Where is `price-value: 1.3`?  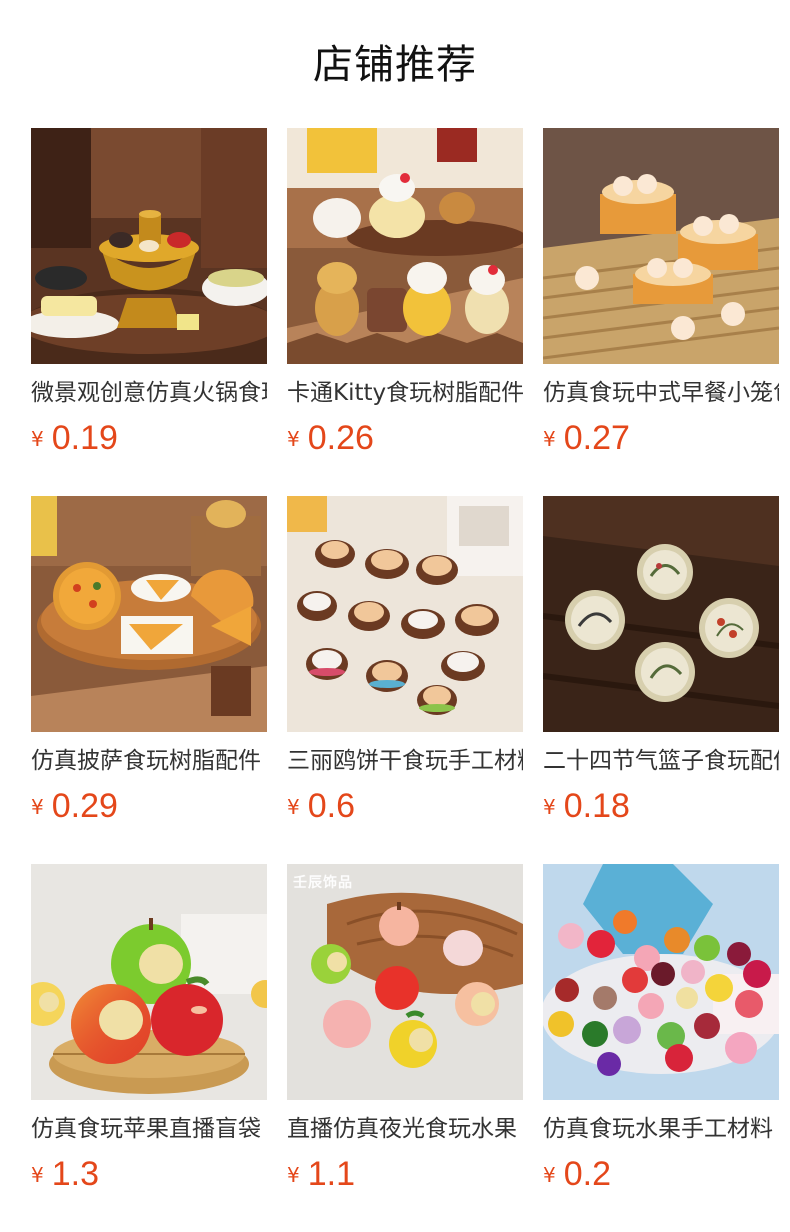
price-value: 1.3 is located at coordinates (75, 1174).